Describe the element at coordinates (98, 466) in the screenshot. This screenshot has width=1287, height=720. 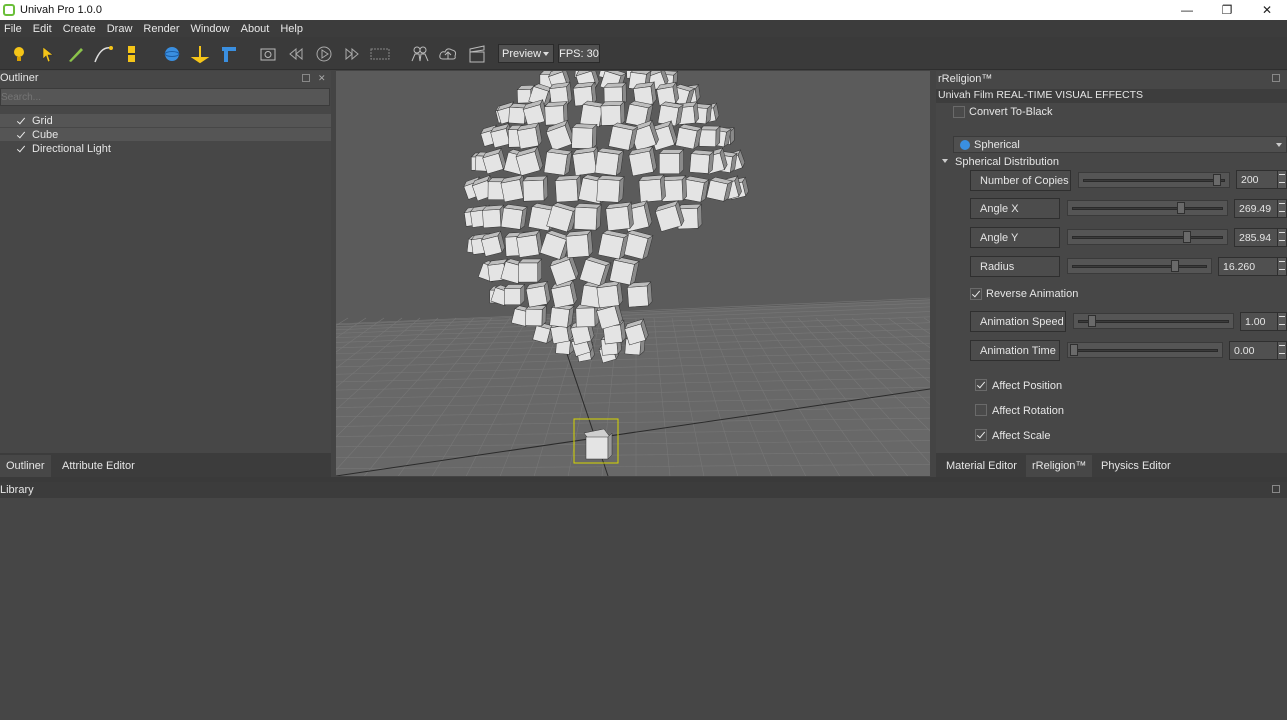
I see `tab-attribute-editor: Attribute Editor` at that location.